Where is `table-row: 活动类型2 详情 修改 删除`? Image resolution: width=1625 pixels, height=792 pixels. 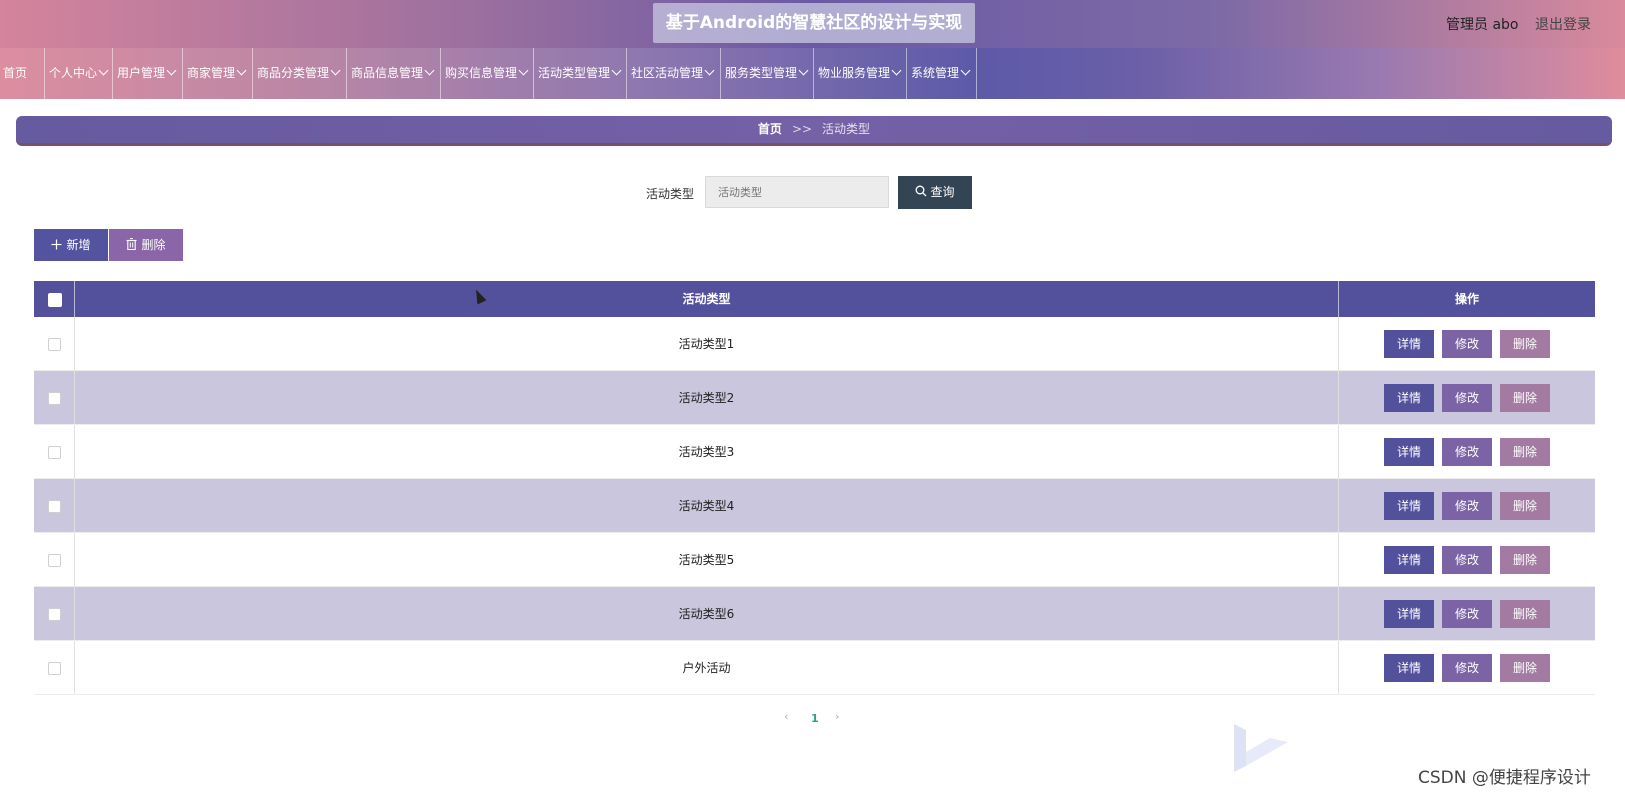 table-row: 活动类型2 详情 修改 删除 is located at coordinates (814, 398).